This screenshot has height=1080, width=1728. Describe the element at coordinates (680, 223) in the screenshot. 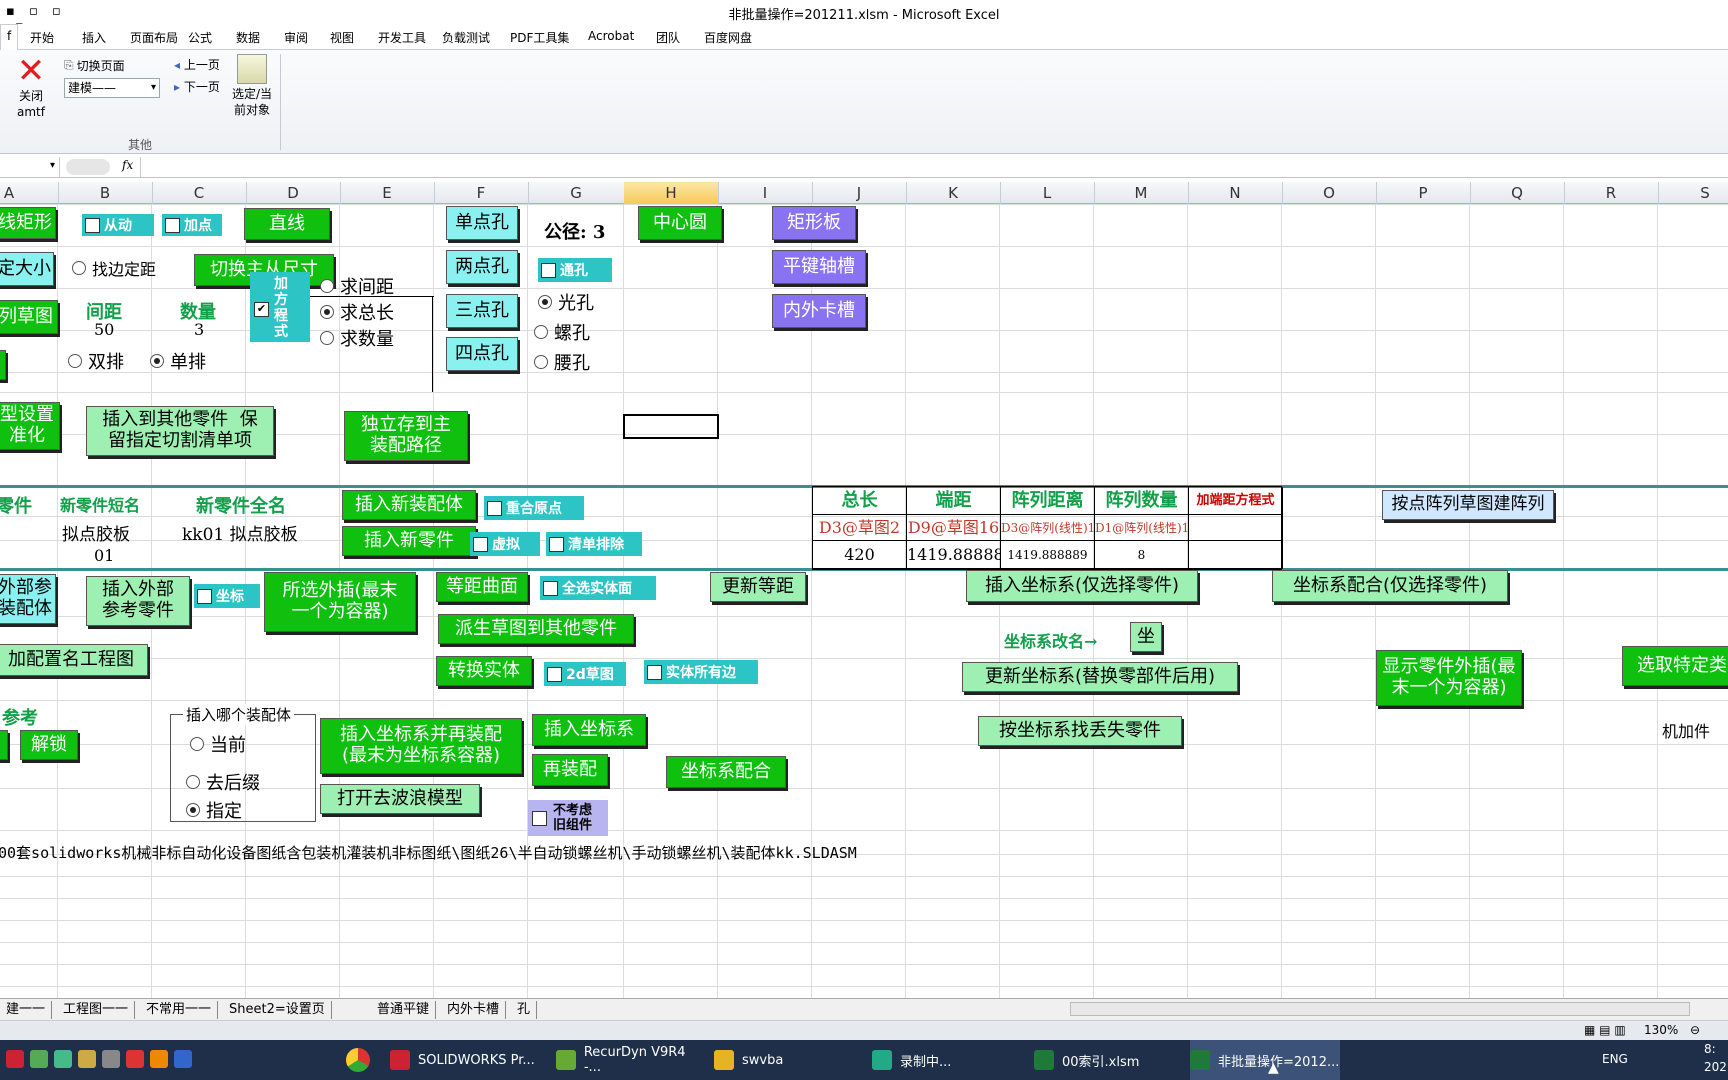

I see `center-circle-button: 中心圆` at that location.